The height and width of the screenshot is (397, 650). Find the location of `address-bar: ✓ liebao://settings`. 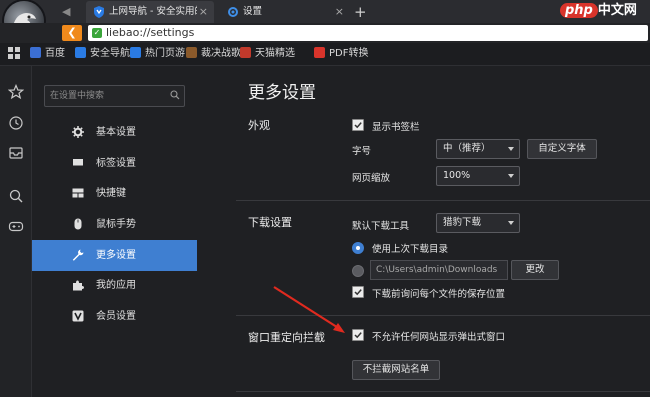

address-bar: ✓ liebao://settings is located at coordinates (368, 33).